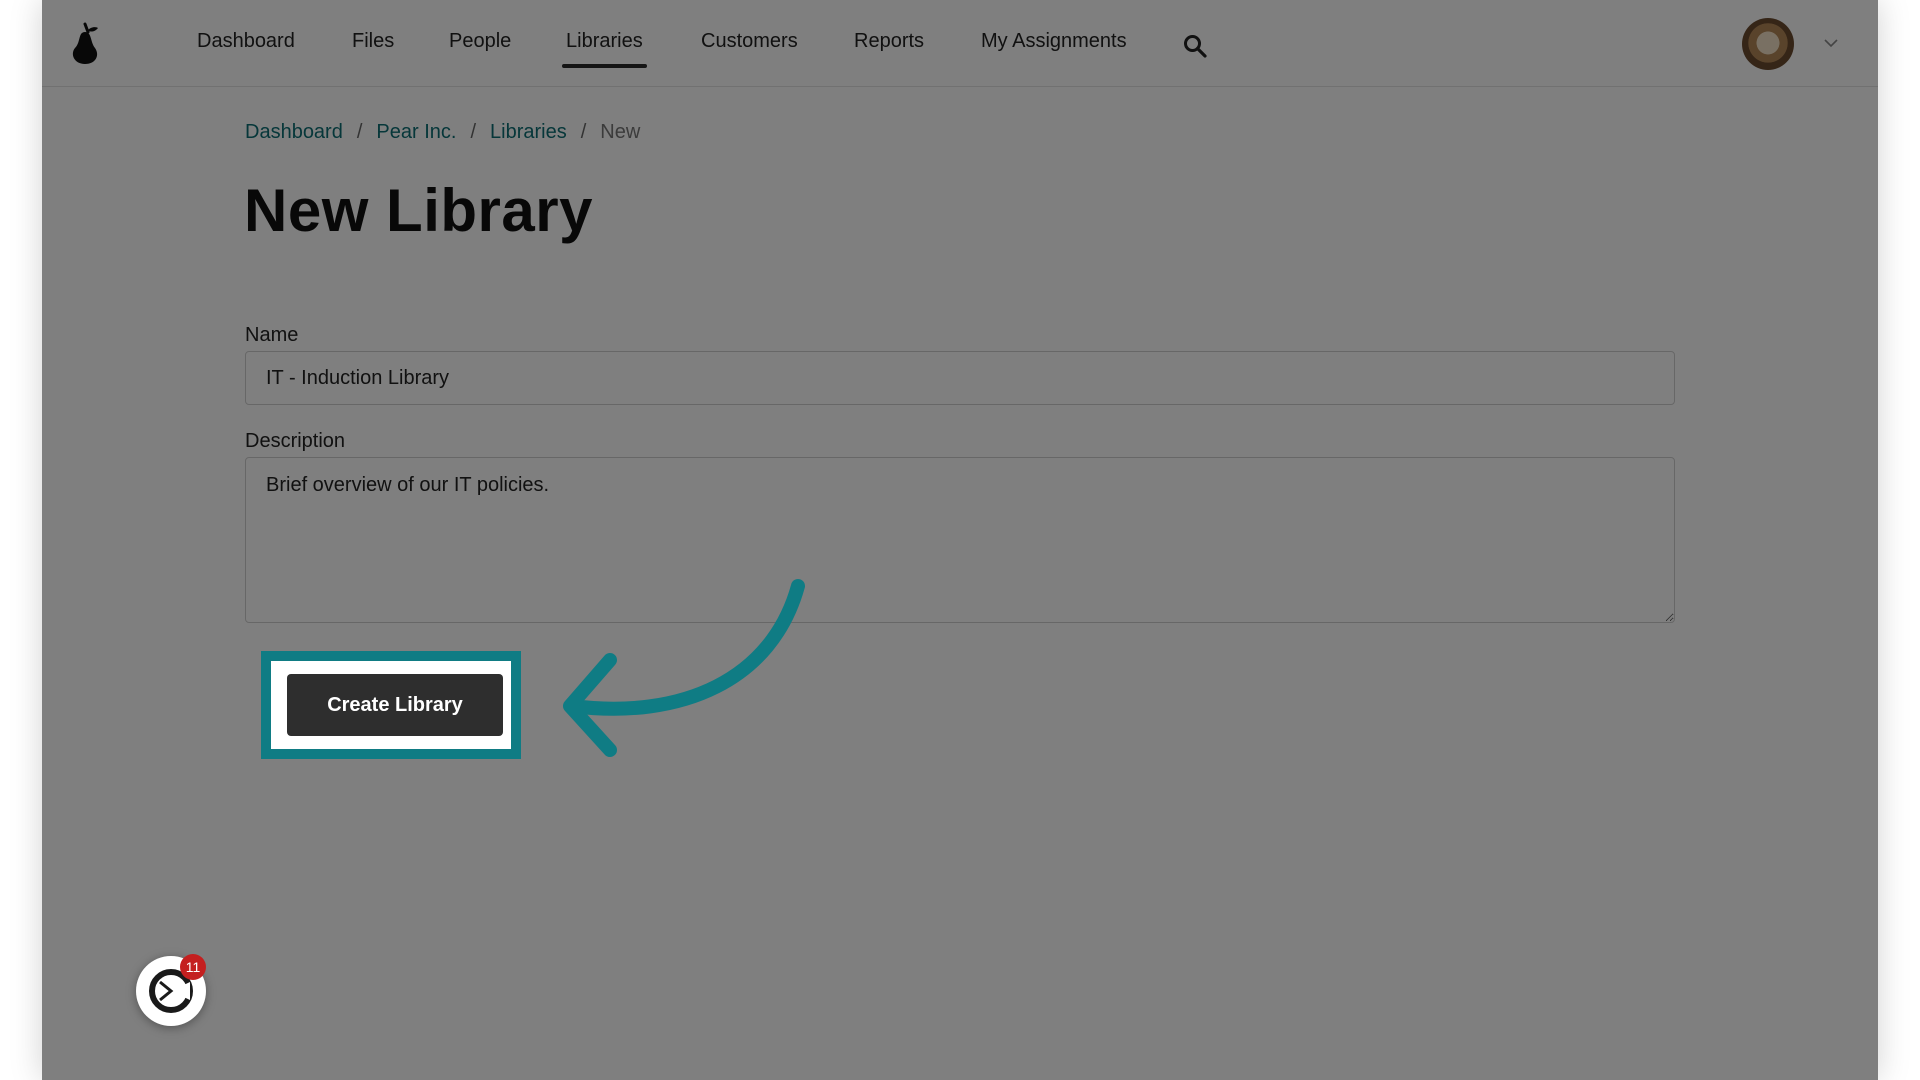  I want to click on nav-files: Files, so click(373, 41).